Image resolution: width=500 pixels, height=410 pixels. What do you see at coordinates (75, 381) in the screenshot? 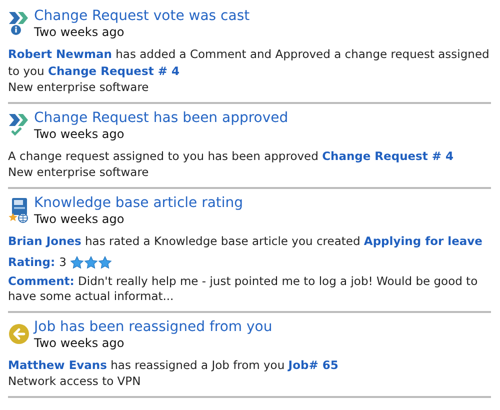
I see `notification-subject: Network access to VPN` at bounding box center [75, 381].